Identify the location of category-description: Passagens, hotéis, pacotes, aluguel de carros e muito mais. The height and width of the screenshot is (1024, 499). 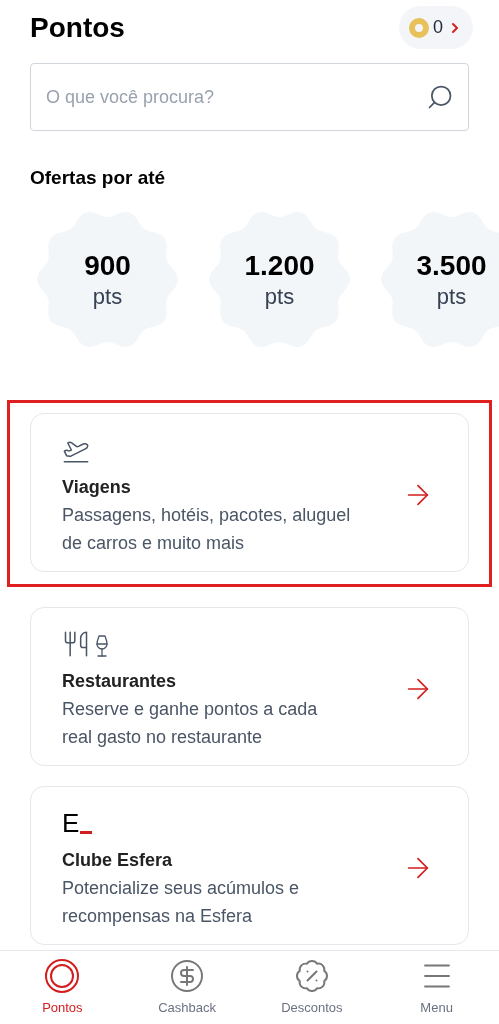
(207, 529).